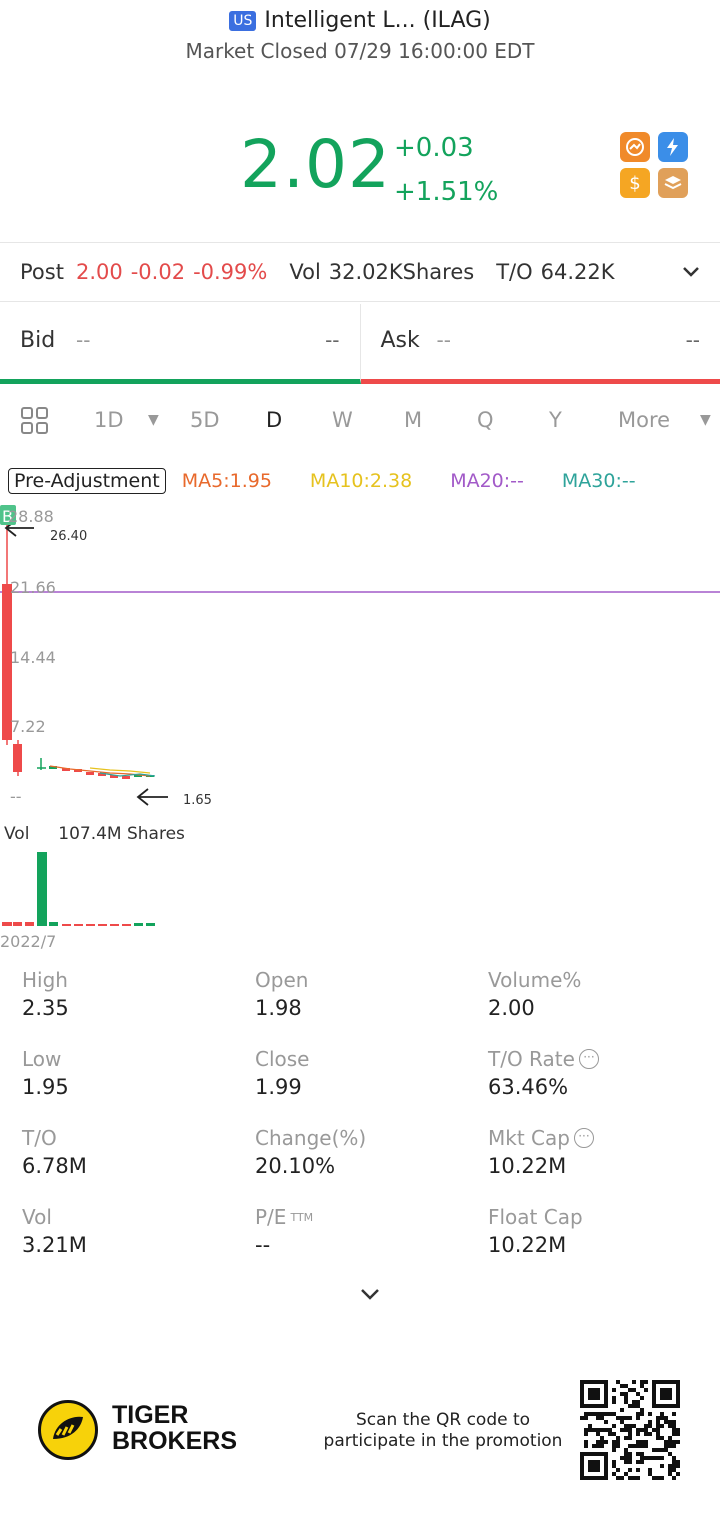 The image size is (720, 1538). Describe the element at coordinates (282, 994) in the screenshot. I see `stat-open: Open 1.98` at that location.